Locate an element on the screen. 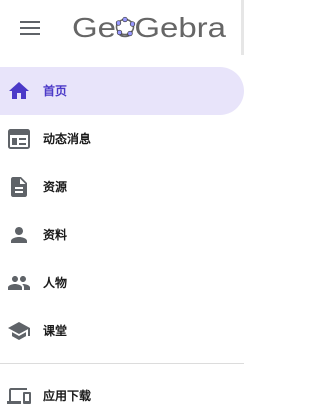 The height and width of the screenshot is (420, 320). nav-item-label: 人物 is located at coordinates (55, 283).